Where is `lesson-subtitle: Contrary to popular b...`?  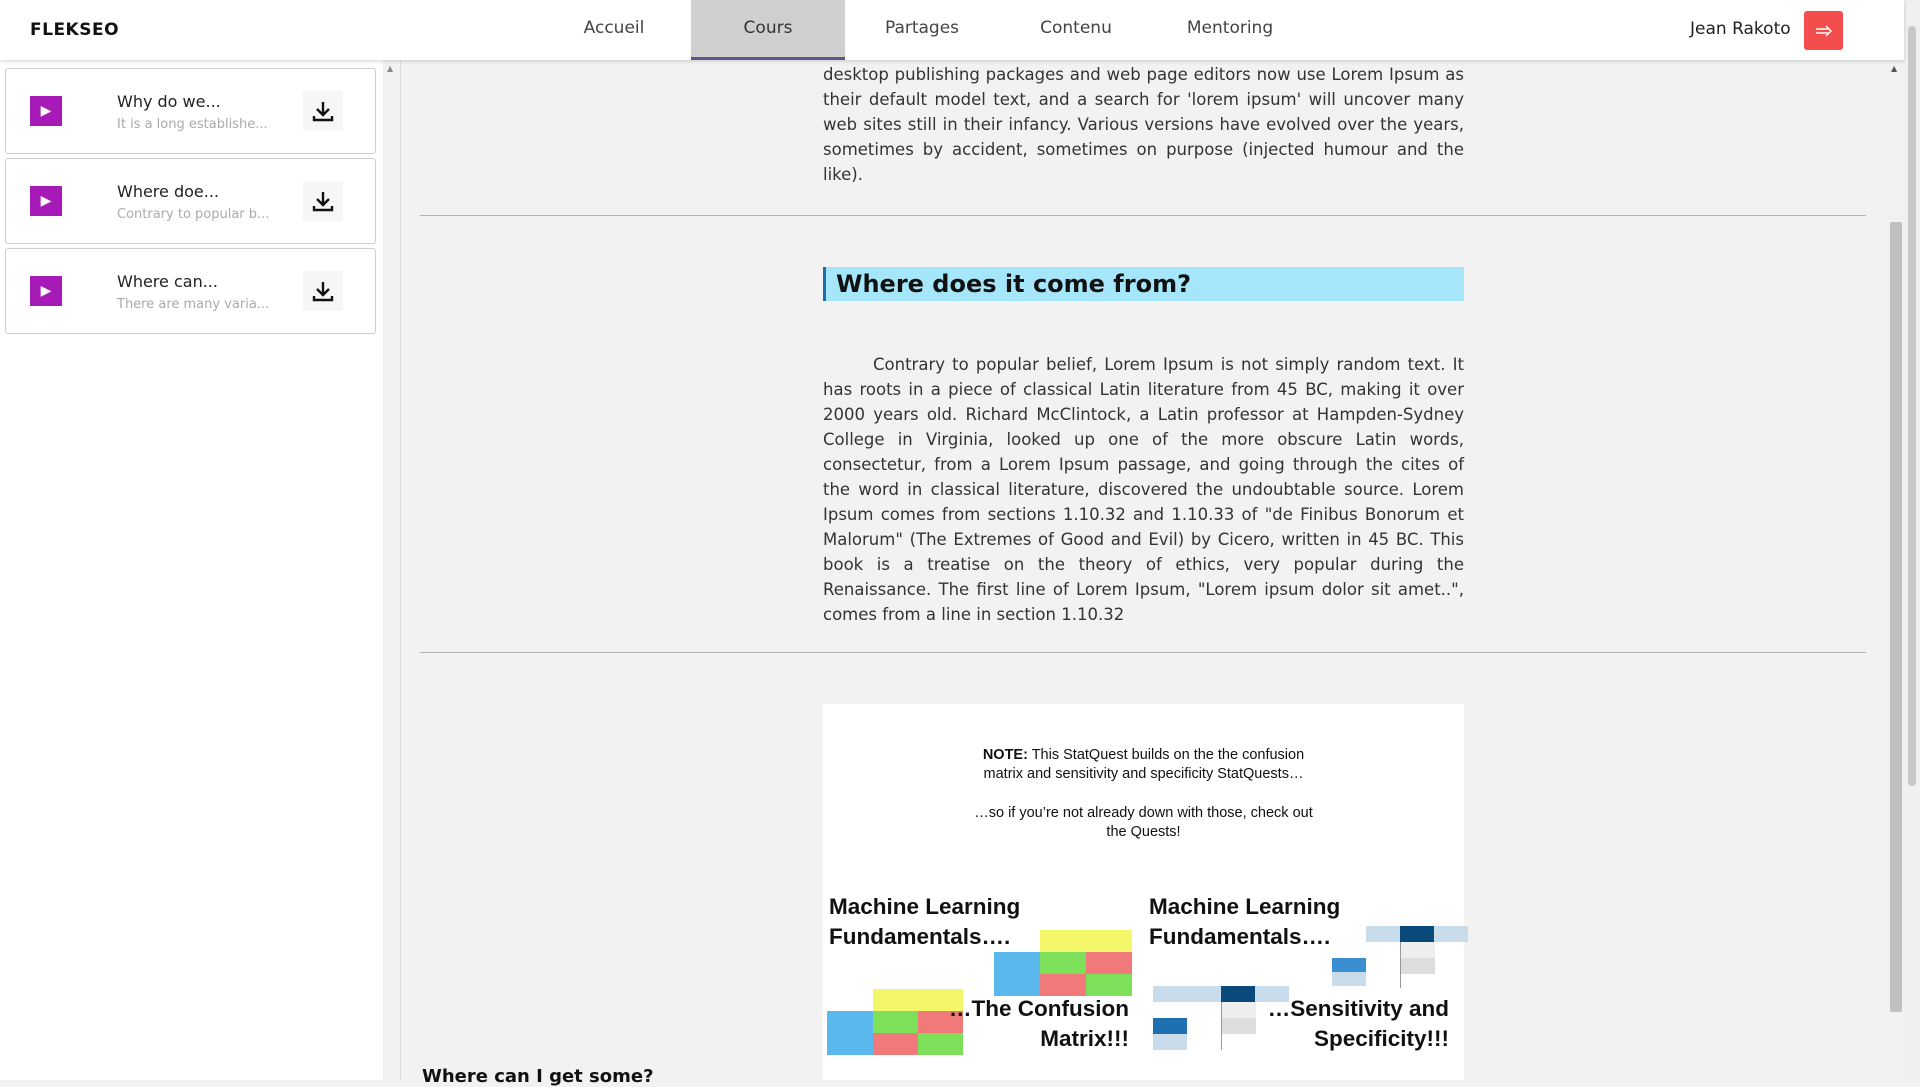 lesson-subtitle: Contrary to popular b... is located at coordinates (193, 214).